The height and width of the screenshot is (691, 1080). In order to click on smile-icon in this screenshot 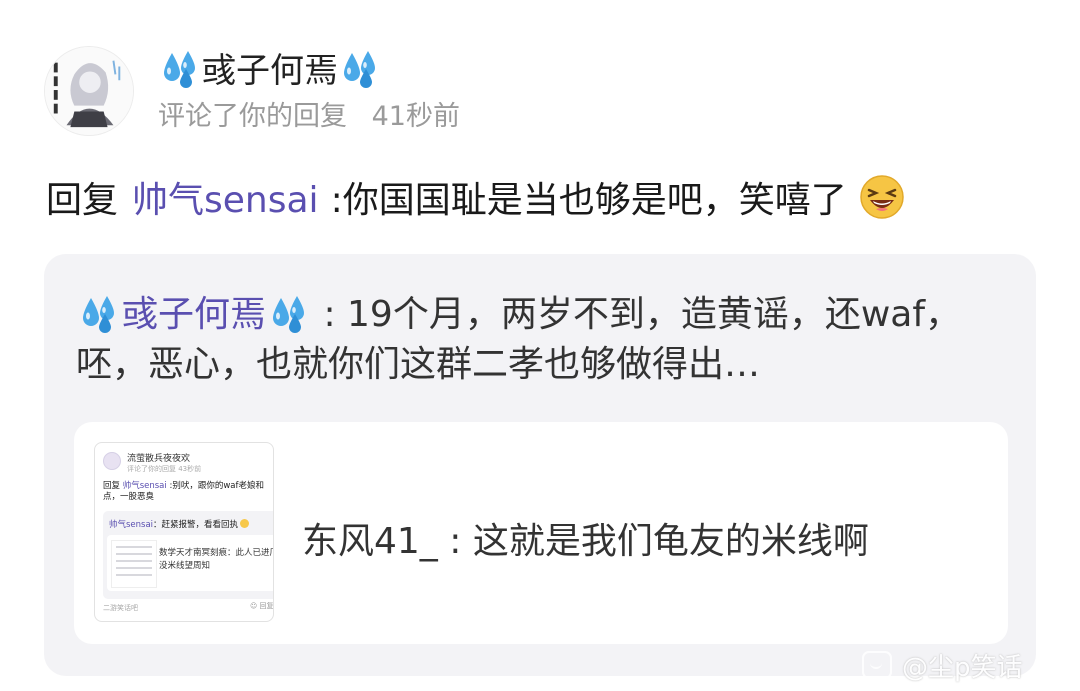, I will do `click(245, 523)`.